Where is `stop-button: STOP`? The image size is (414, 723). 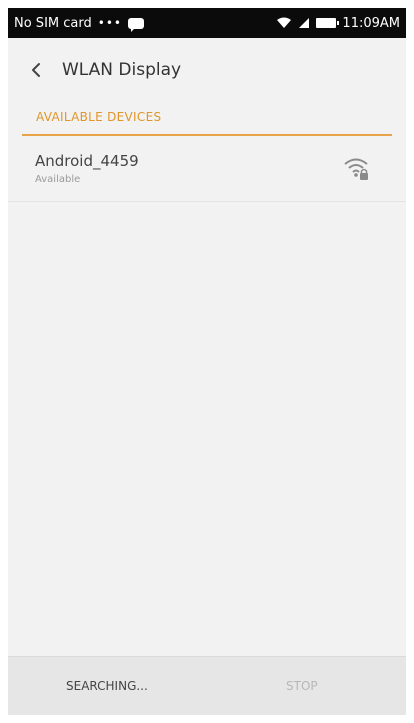 stop-button: STOP is located at coordinates (302, 686).